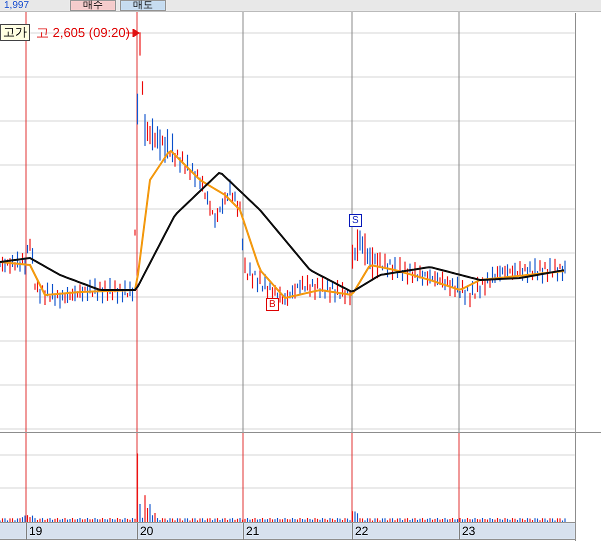 This screenshot has height=547, width=601. Describe the element at coordinates (251, 531) in the screenshot. I see `date-label: 21` at that location.